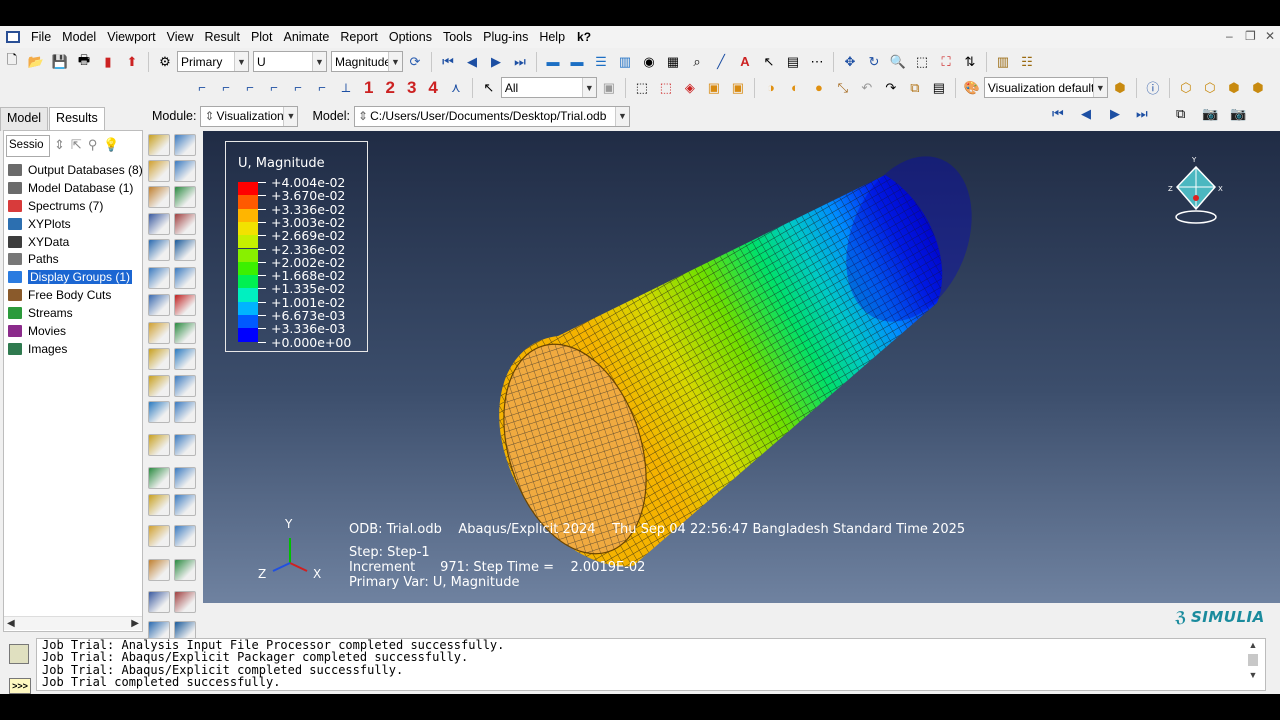 The image size is (1280, 720). What do you see at coordinates (135, 623) in the screenshot?
I see `scroll-right-icon: ▶` at bounding box center [135, 623].